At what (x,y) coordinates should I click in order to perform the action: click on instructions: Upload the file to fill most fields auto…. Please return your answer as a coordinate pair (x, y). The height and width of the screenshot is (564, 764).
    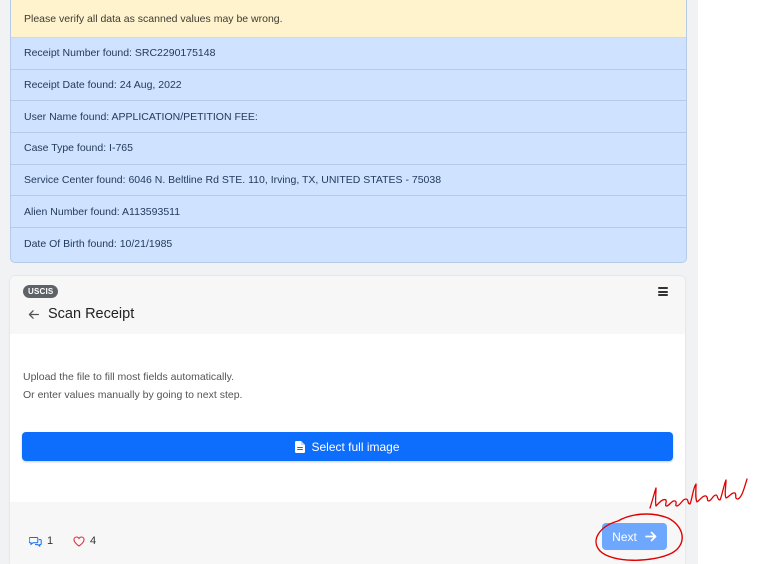
    Looking at the image, I should click on (132, 386).